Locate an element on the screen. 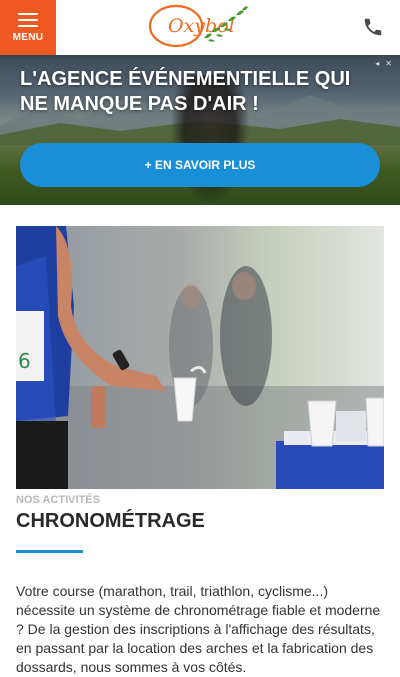 The height and width of the screenshot is (677, 400). hero-indicator-close: ✕ is located at coordinates (388, 63).